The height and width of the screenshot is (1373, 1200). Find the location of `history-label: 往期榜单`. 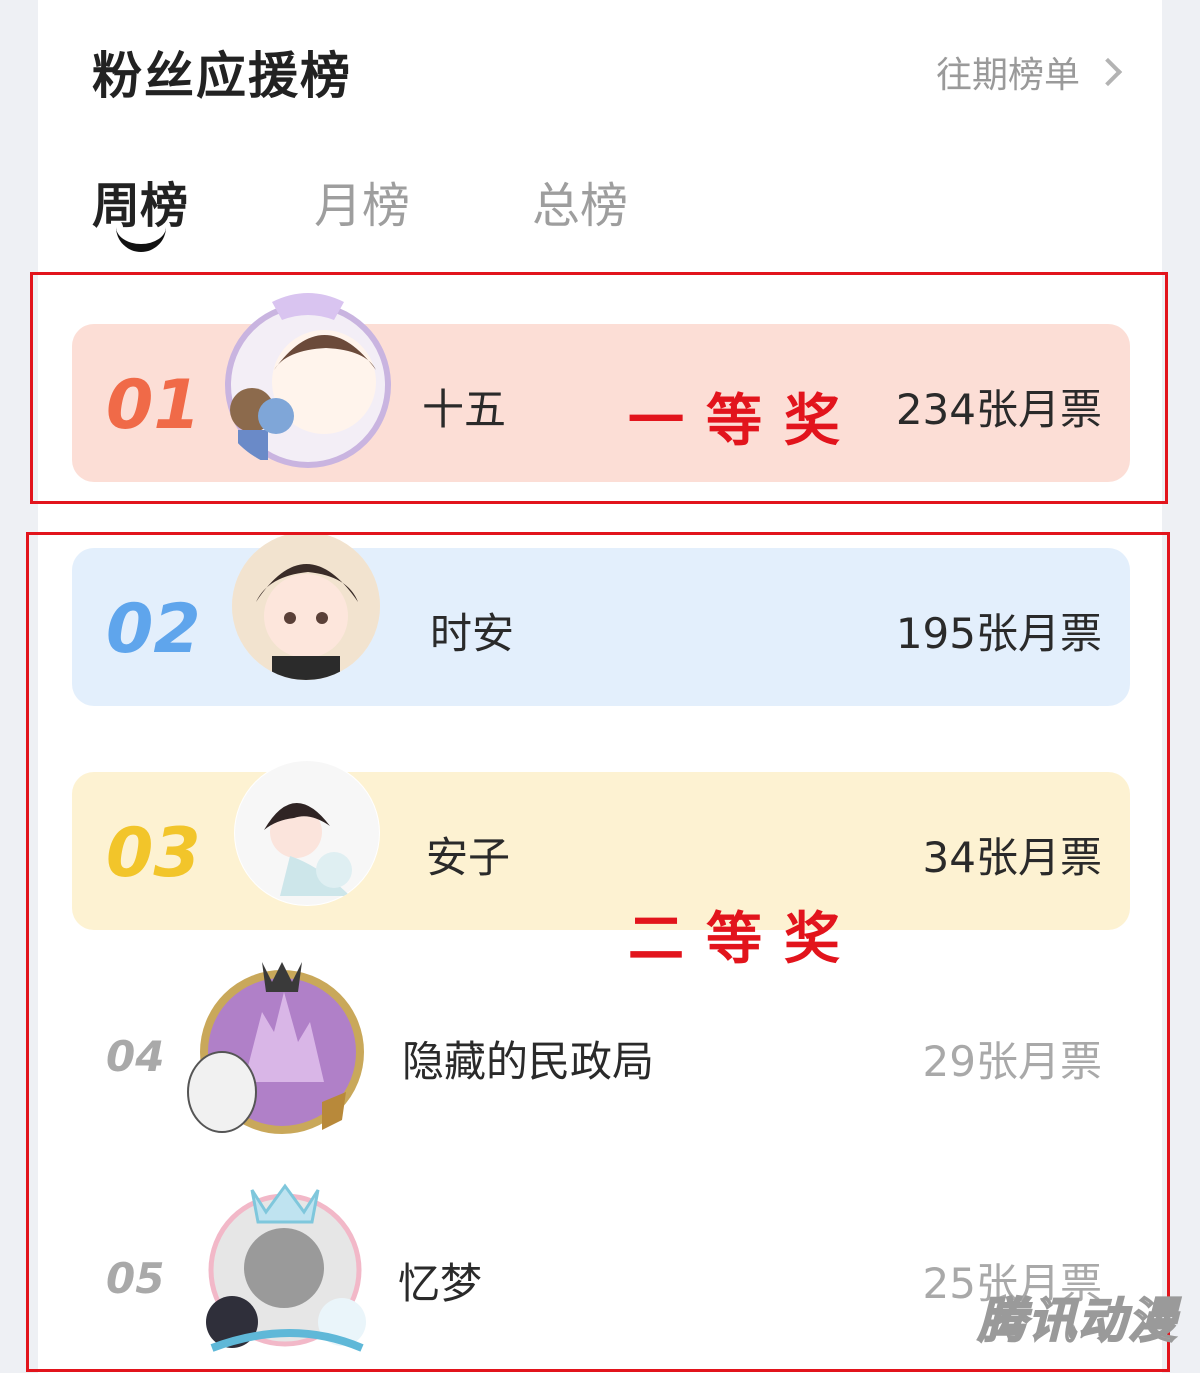

history-label: 往期榜单 is located at coordinates (1007, 75).